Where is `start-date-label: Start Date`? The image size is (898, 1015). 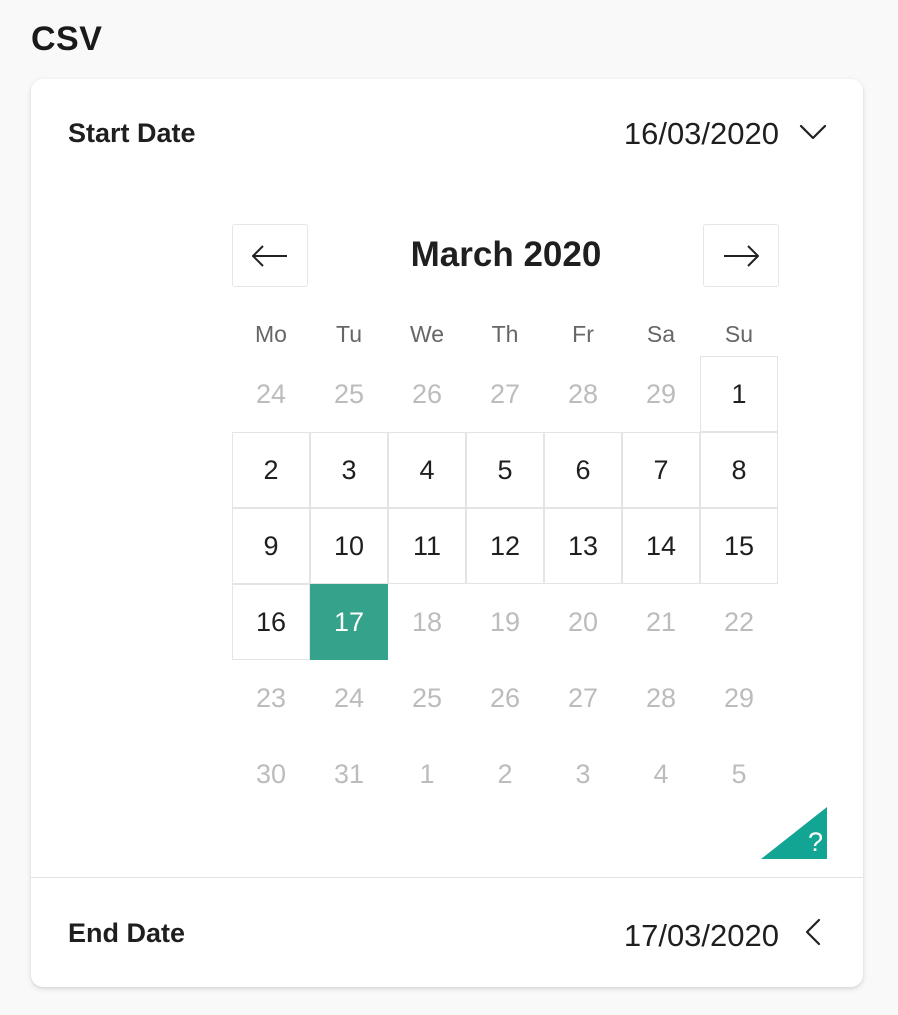 start-date-label: Start Date is located at coordinates (132, 133).